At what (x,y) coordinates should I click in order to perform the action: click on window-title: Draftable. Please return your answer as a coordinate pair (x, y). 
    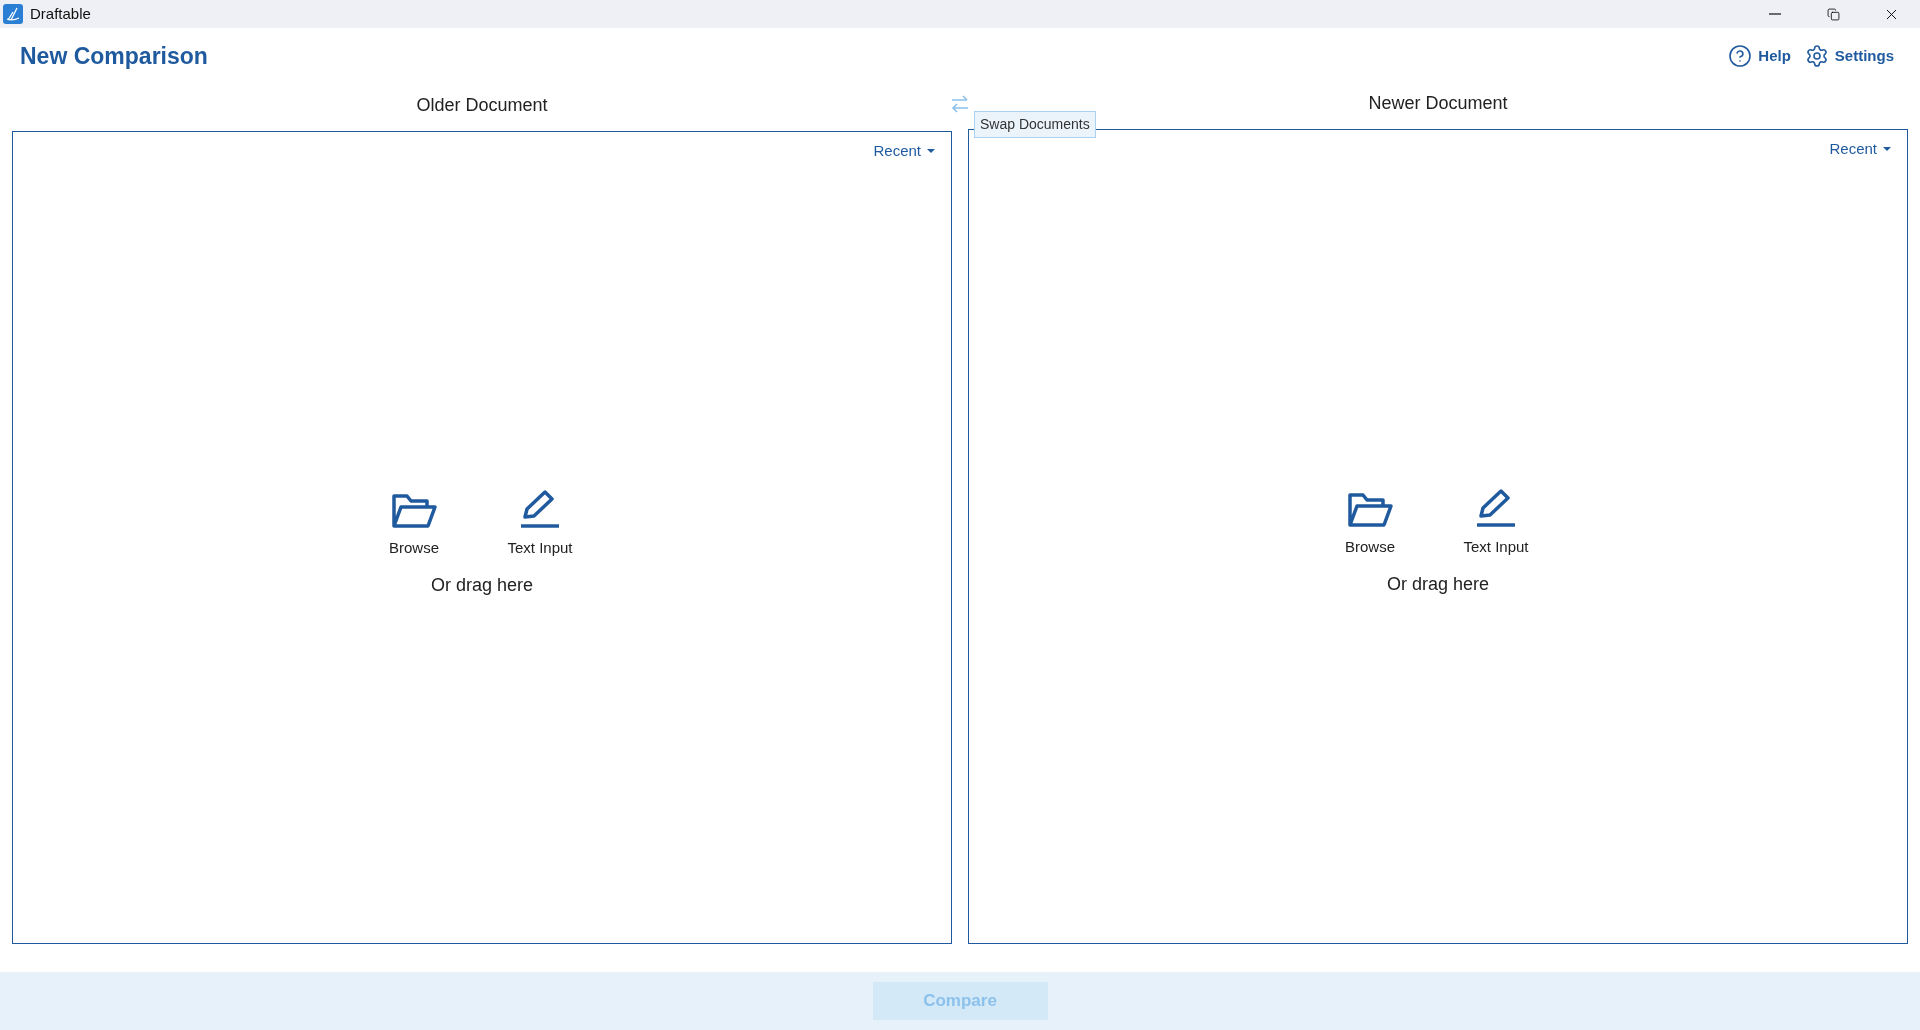
    Looking at the image, I should click on (60, 13).